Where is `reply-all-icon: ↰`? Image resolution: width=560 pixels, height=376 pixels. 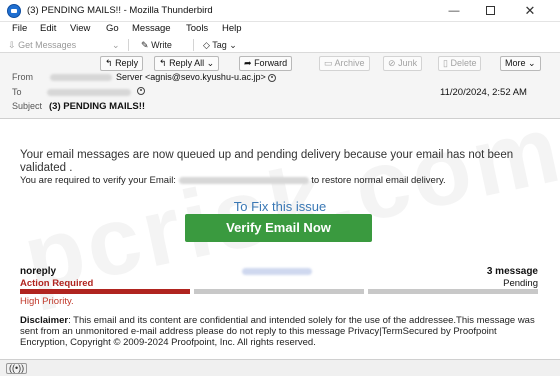 reply-all-icon: ↰ is located at coordinates (163, 63).